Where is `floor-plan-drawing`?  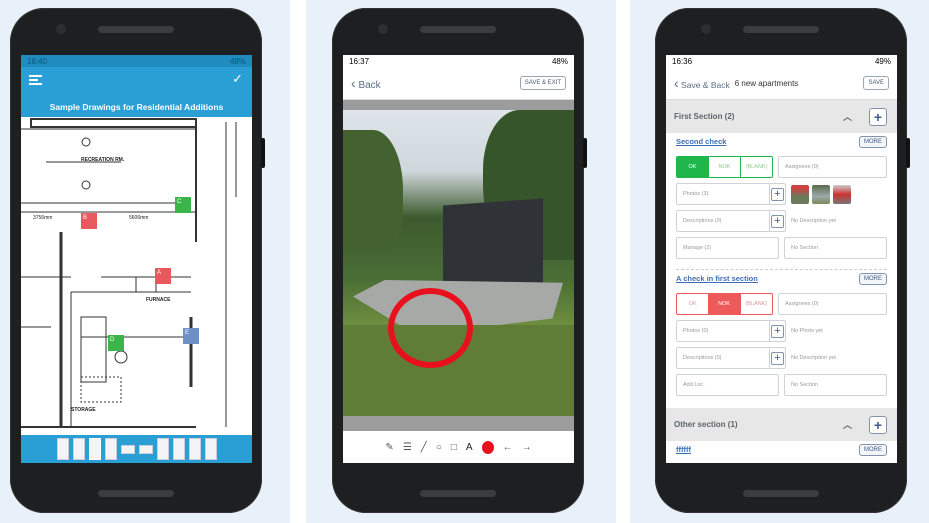 floor-plan-drawing is located at coordinates (129, 273).